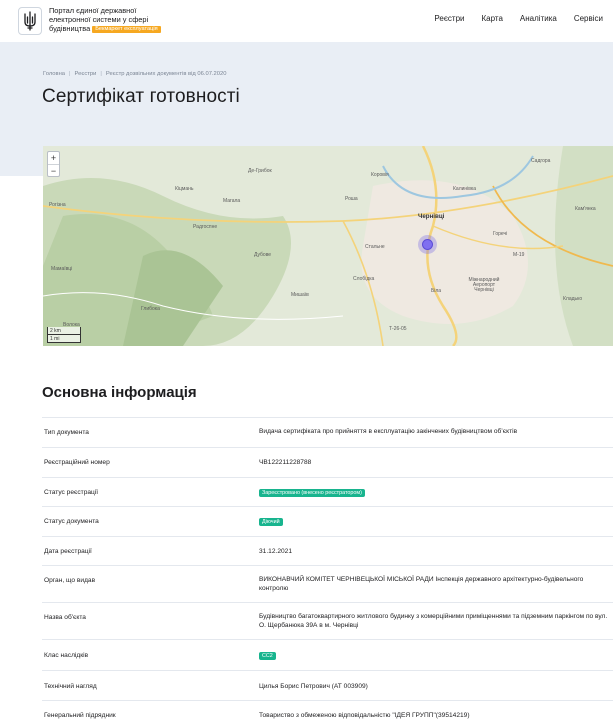 The width and height of the screenshot is (613, 728). Describe the element at coordinates (64, 331) in the screenshot. I see `scale-km: 2 km` at that location.